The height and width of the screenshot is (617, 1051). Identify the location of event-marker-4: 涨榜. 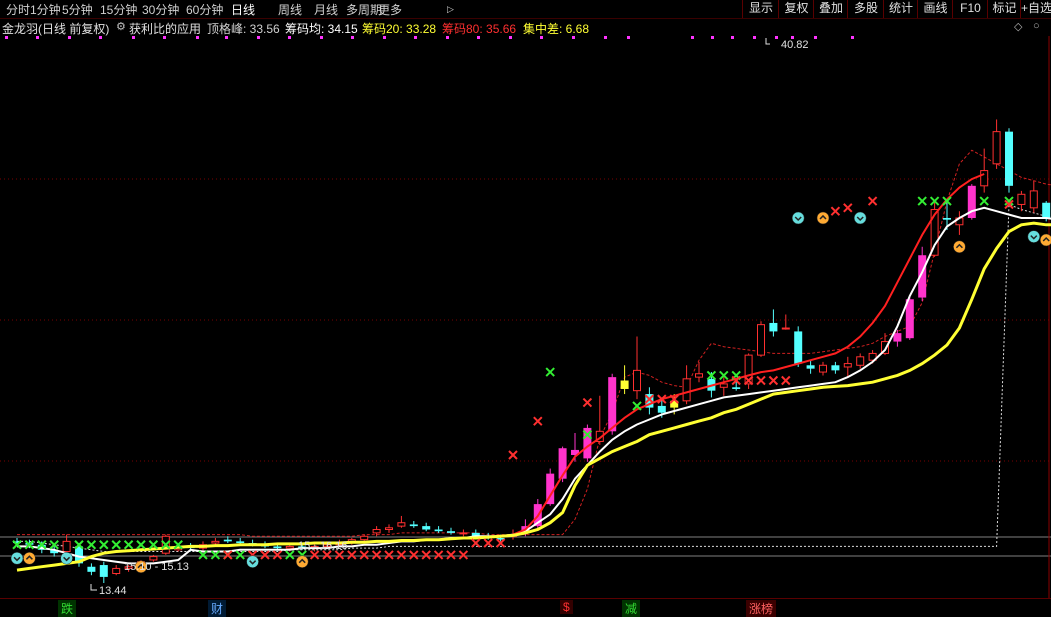
(761, 608).